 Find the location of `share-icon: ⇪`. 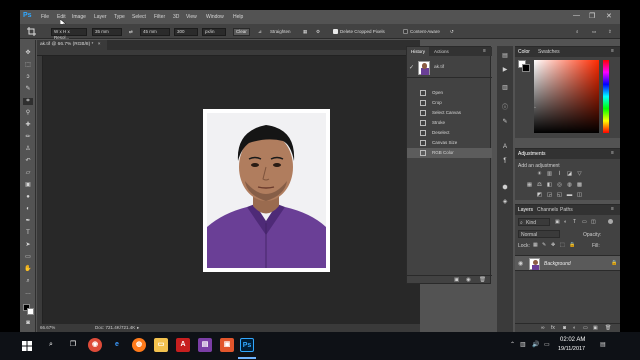

share-icon: ⇪ is located at coordinates (610, 32).